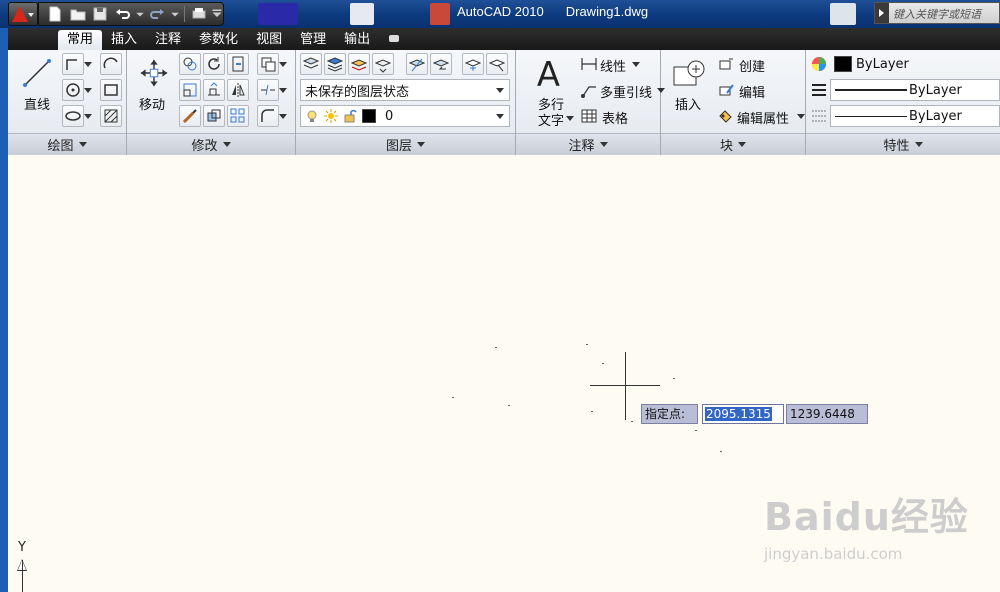  I want to click on linear-dimension-label: 线性, so click(613, 65).